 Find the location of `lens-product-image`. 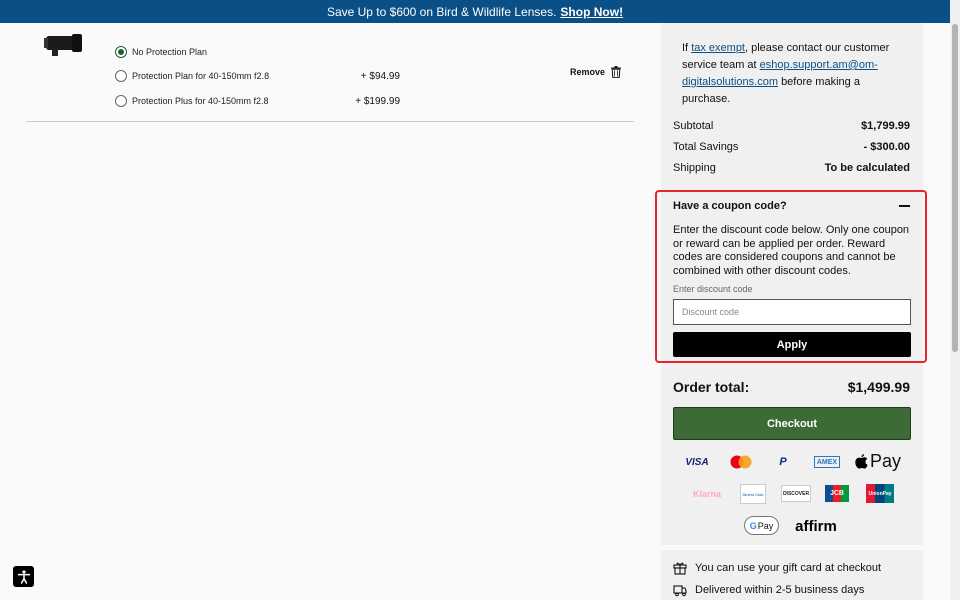

lens-product-image is located at coordinates (63, 45).